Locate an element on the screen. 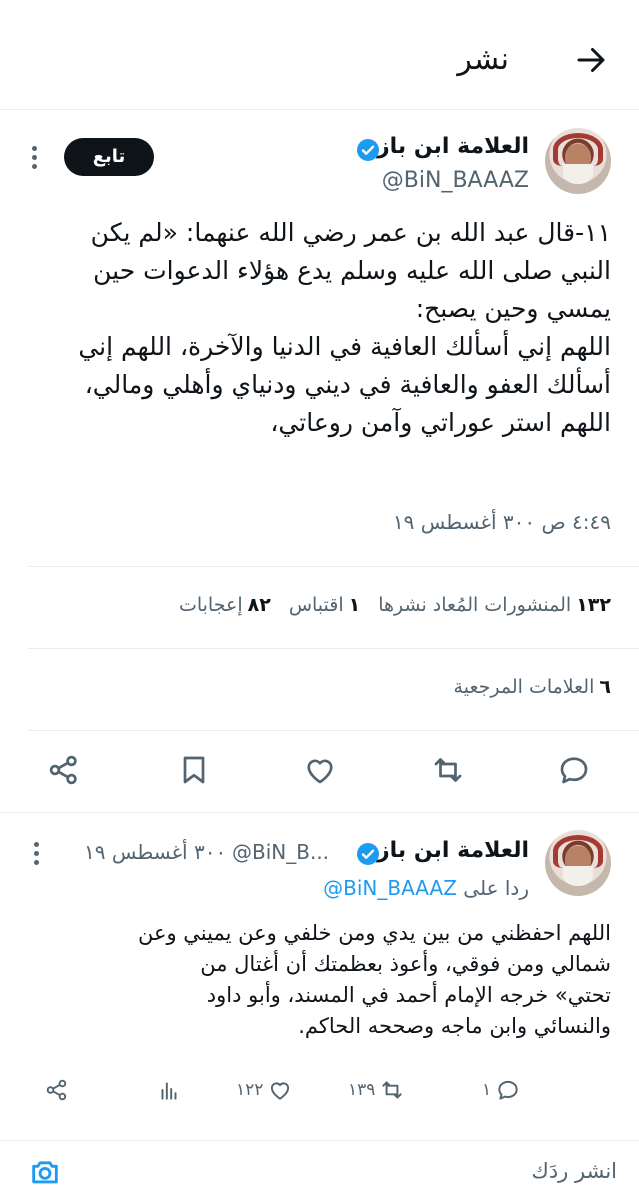 This screenshot has width=639, height=1200. compose-reply-bar: انشر ردَك is located at coordinates (319, 1170).